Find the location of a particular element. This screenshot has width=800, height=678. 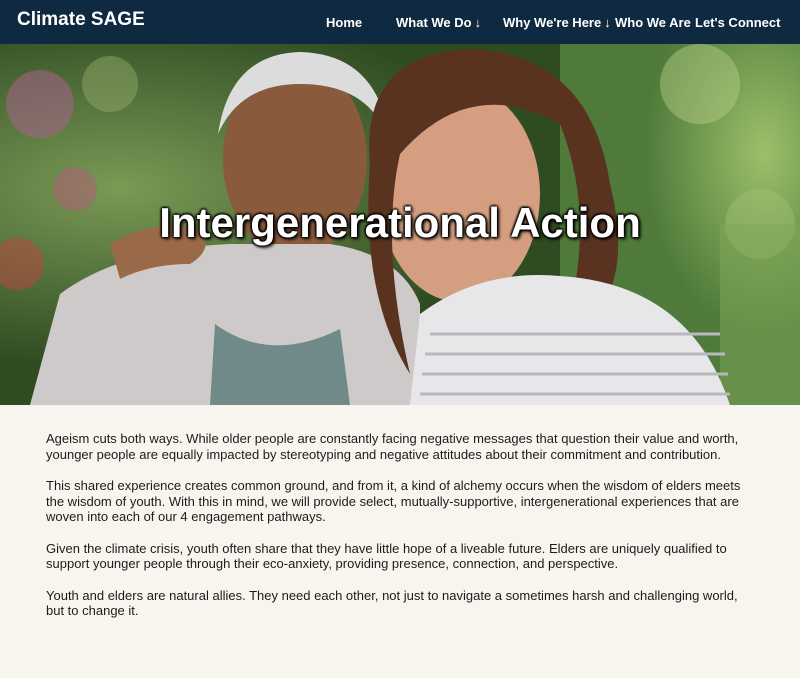

nav-who-we-are-label: Who We Are is located at coordinates (653, 22).